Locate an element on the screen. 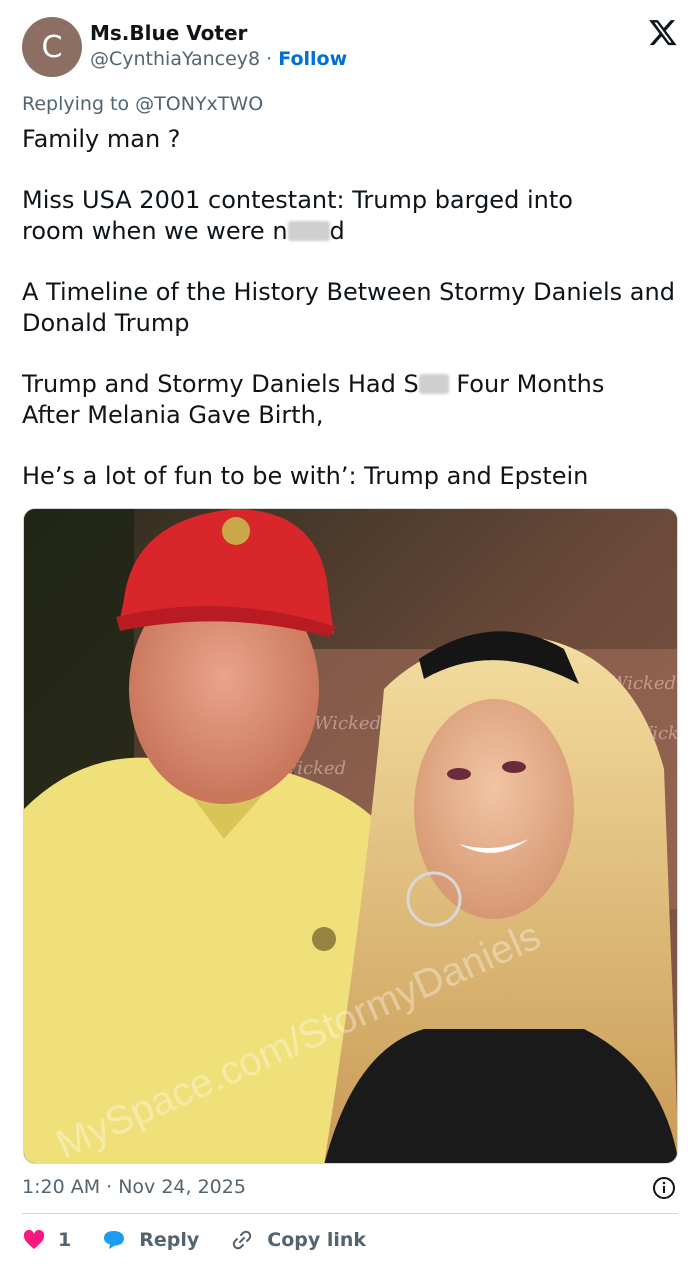  replying-to-prefix: Replying to is located at coordinates (76, 104).